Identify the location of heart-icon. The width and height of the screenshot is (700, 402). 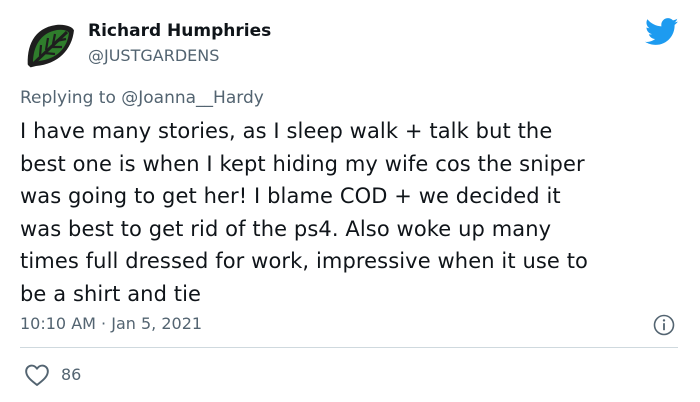
(37, 375).